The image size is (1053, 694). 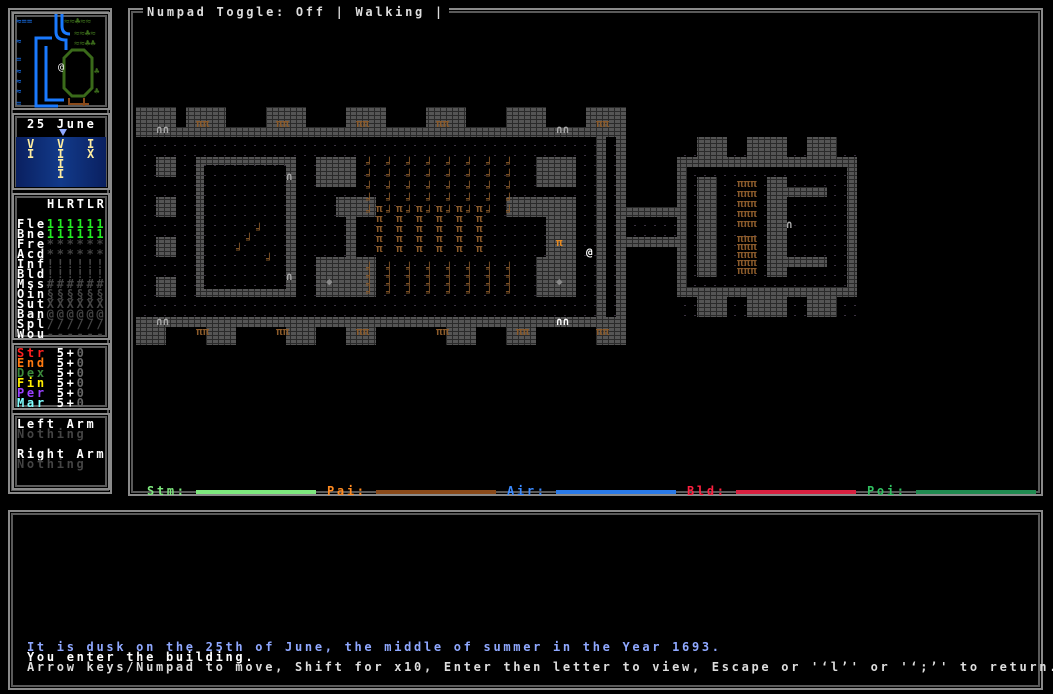 What do you see at coordinates (559, 242) in the screenshot?
I see `highlight-table-icon: π` at bounding box center [559, 242].